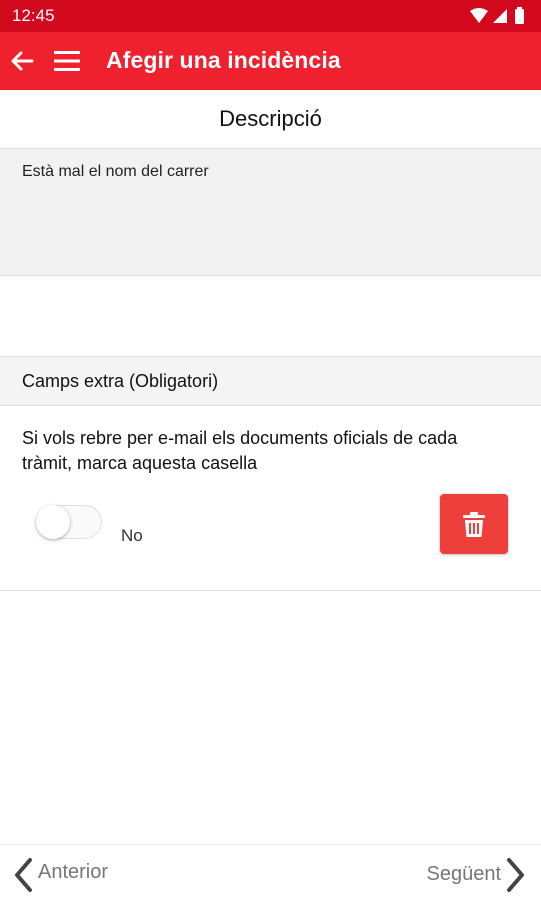 Image resolution: width=541 pixels, height=900 pixels. Describe the element at coordinates (463, 874) in the screenshot. I see `next-label: Següent` at that location.